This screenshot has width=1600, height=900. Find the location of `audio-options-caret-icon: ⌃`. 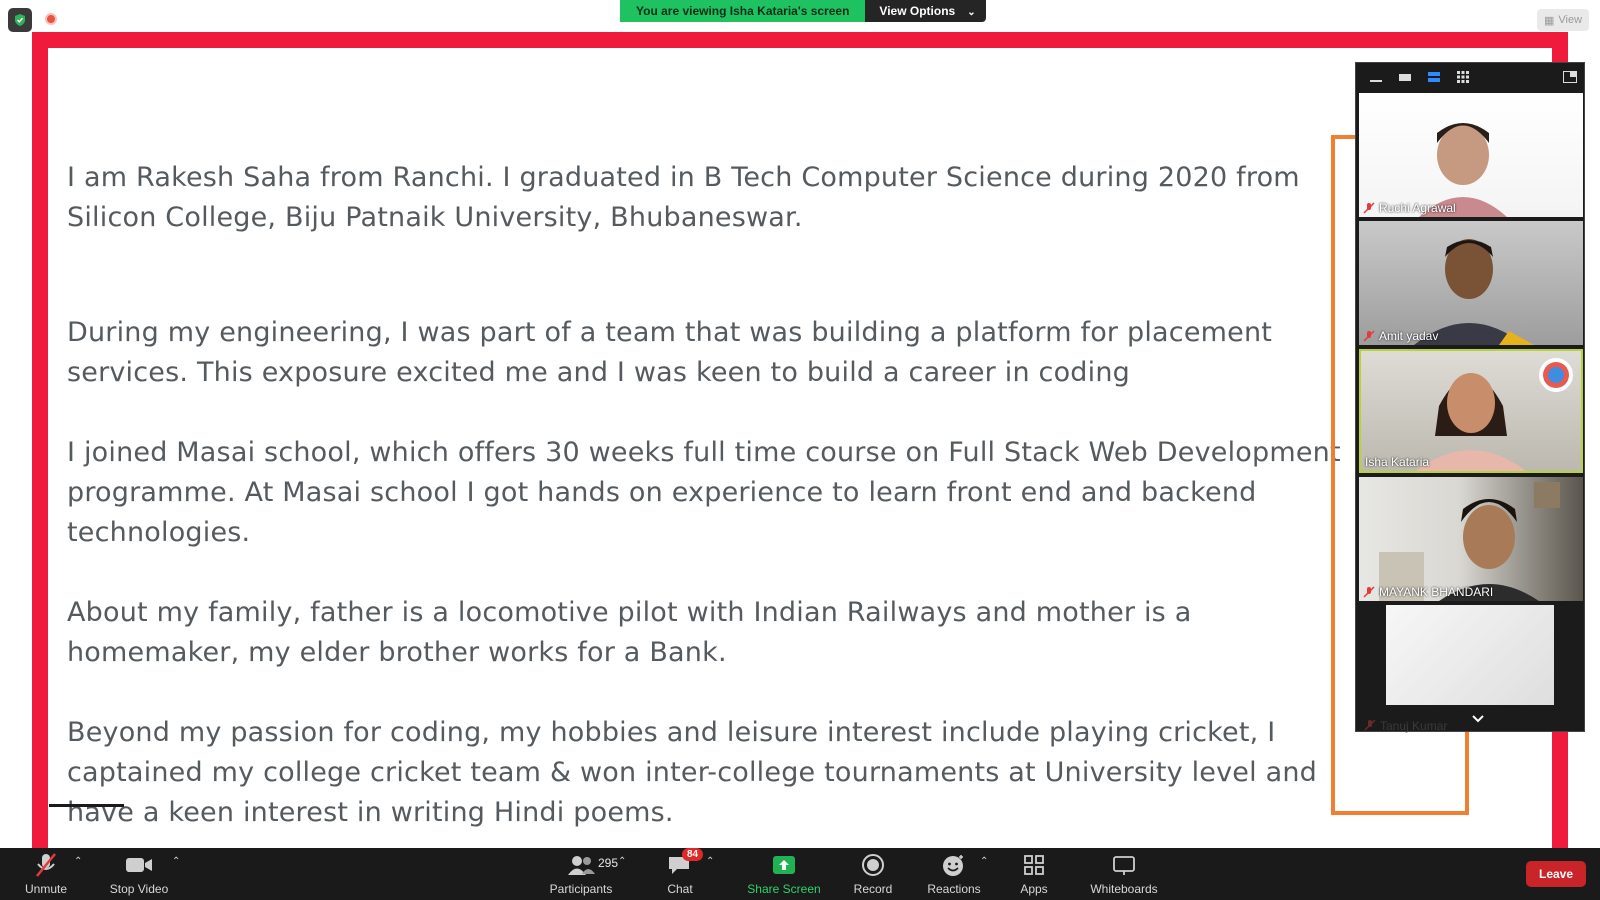

audio-options-caret-icon: ⌃ is located at coordinates (78, 861).